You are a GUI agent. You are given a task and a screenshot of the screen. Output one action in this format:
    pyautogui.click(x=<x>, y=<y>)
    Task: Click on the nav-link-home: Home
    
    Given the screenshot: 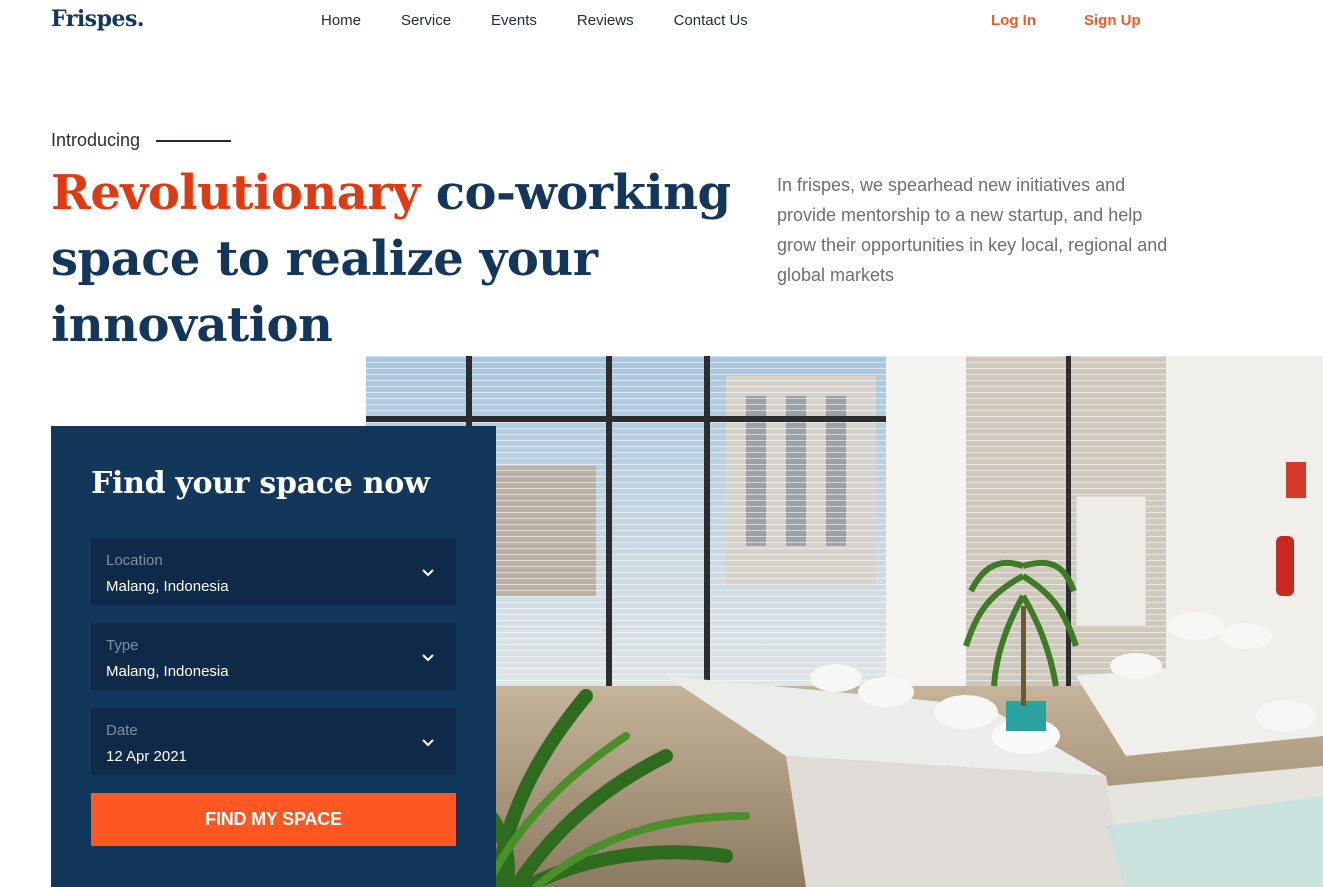 What is the action you would take?
    pyautogui.click(x=341, y=20)
    